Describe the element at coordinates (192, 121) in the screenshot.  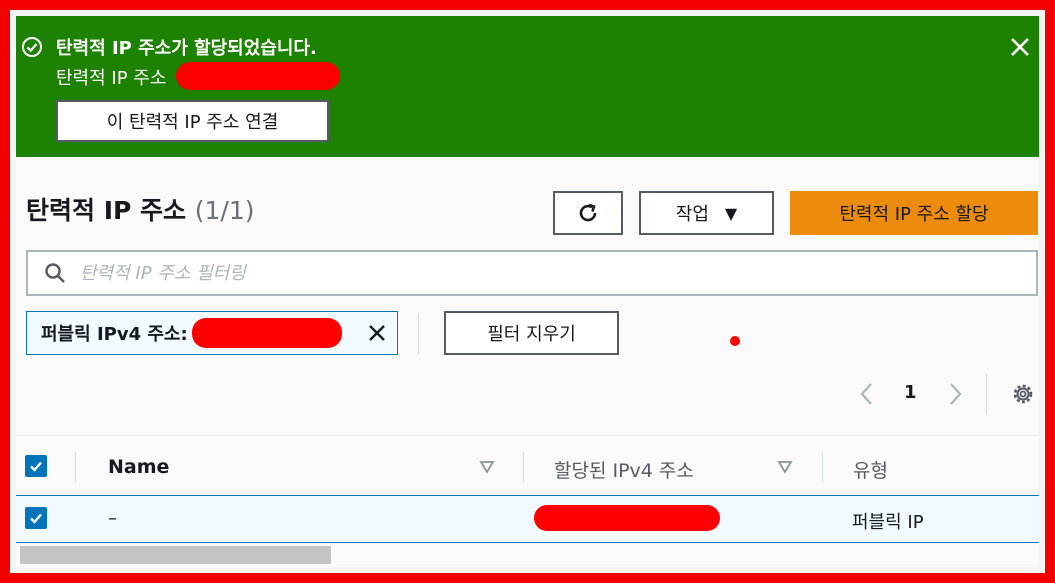
I see `associate-ip-button: 이 탄력적 IP 주소 연결` at that location.